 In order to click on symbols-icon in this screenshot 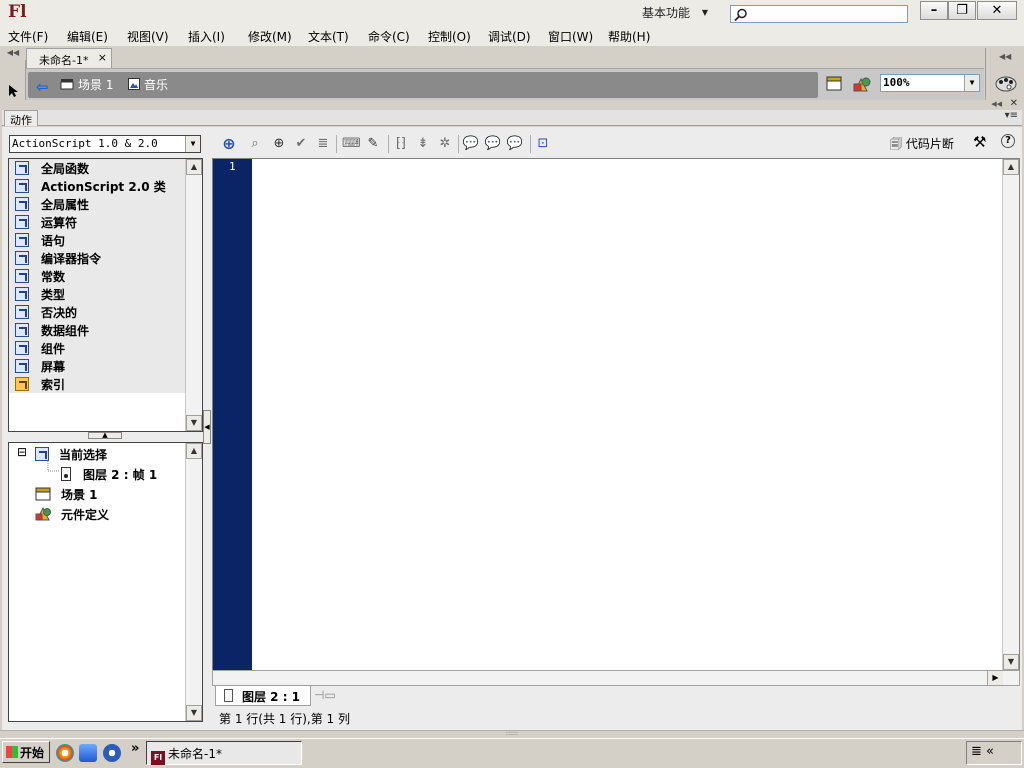, I will do `click(43, 513)`.